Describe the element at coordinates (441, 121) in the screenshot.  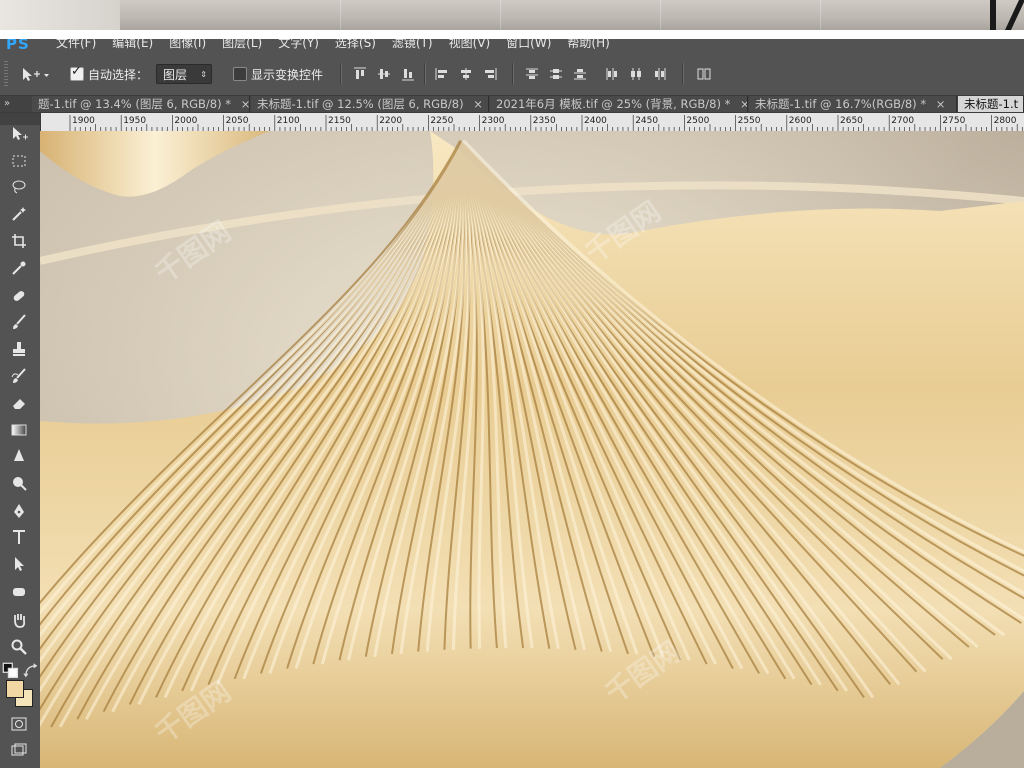
I see `ruler-label: 2250` at that location.